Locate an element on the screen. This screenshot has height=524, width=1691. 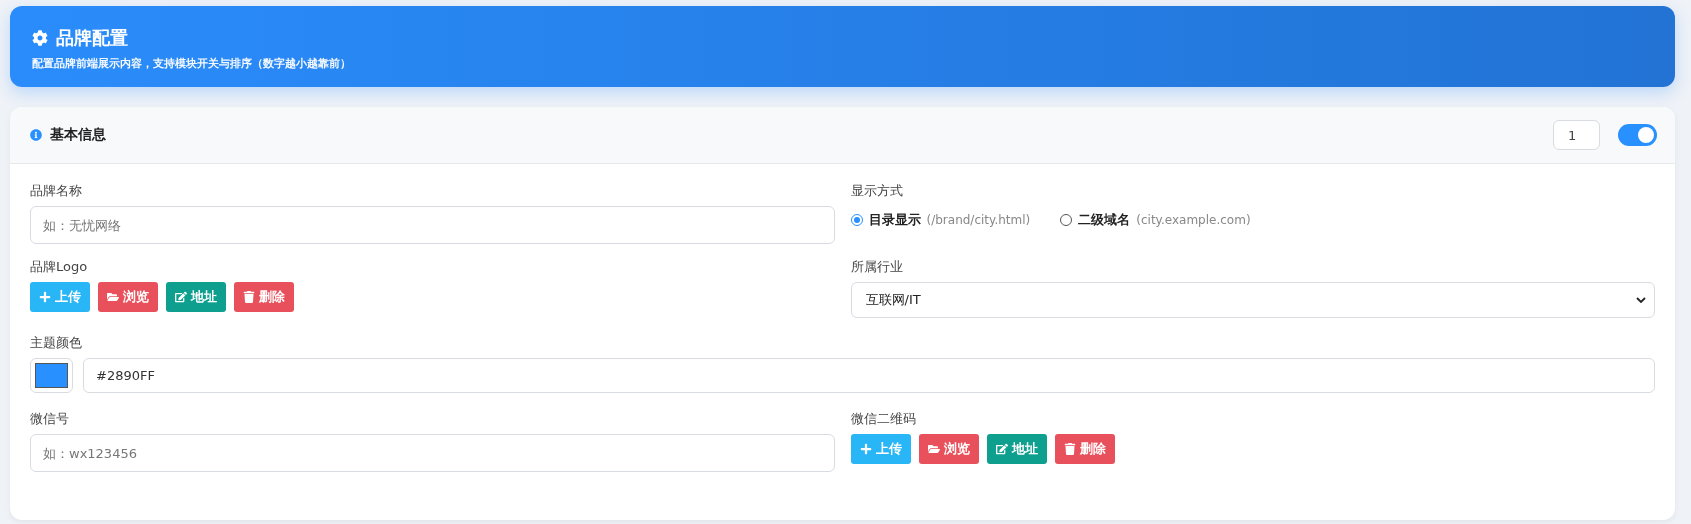
toggle-switch is located at coordinates (1637, 135).